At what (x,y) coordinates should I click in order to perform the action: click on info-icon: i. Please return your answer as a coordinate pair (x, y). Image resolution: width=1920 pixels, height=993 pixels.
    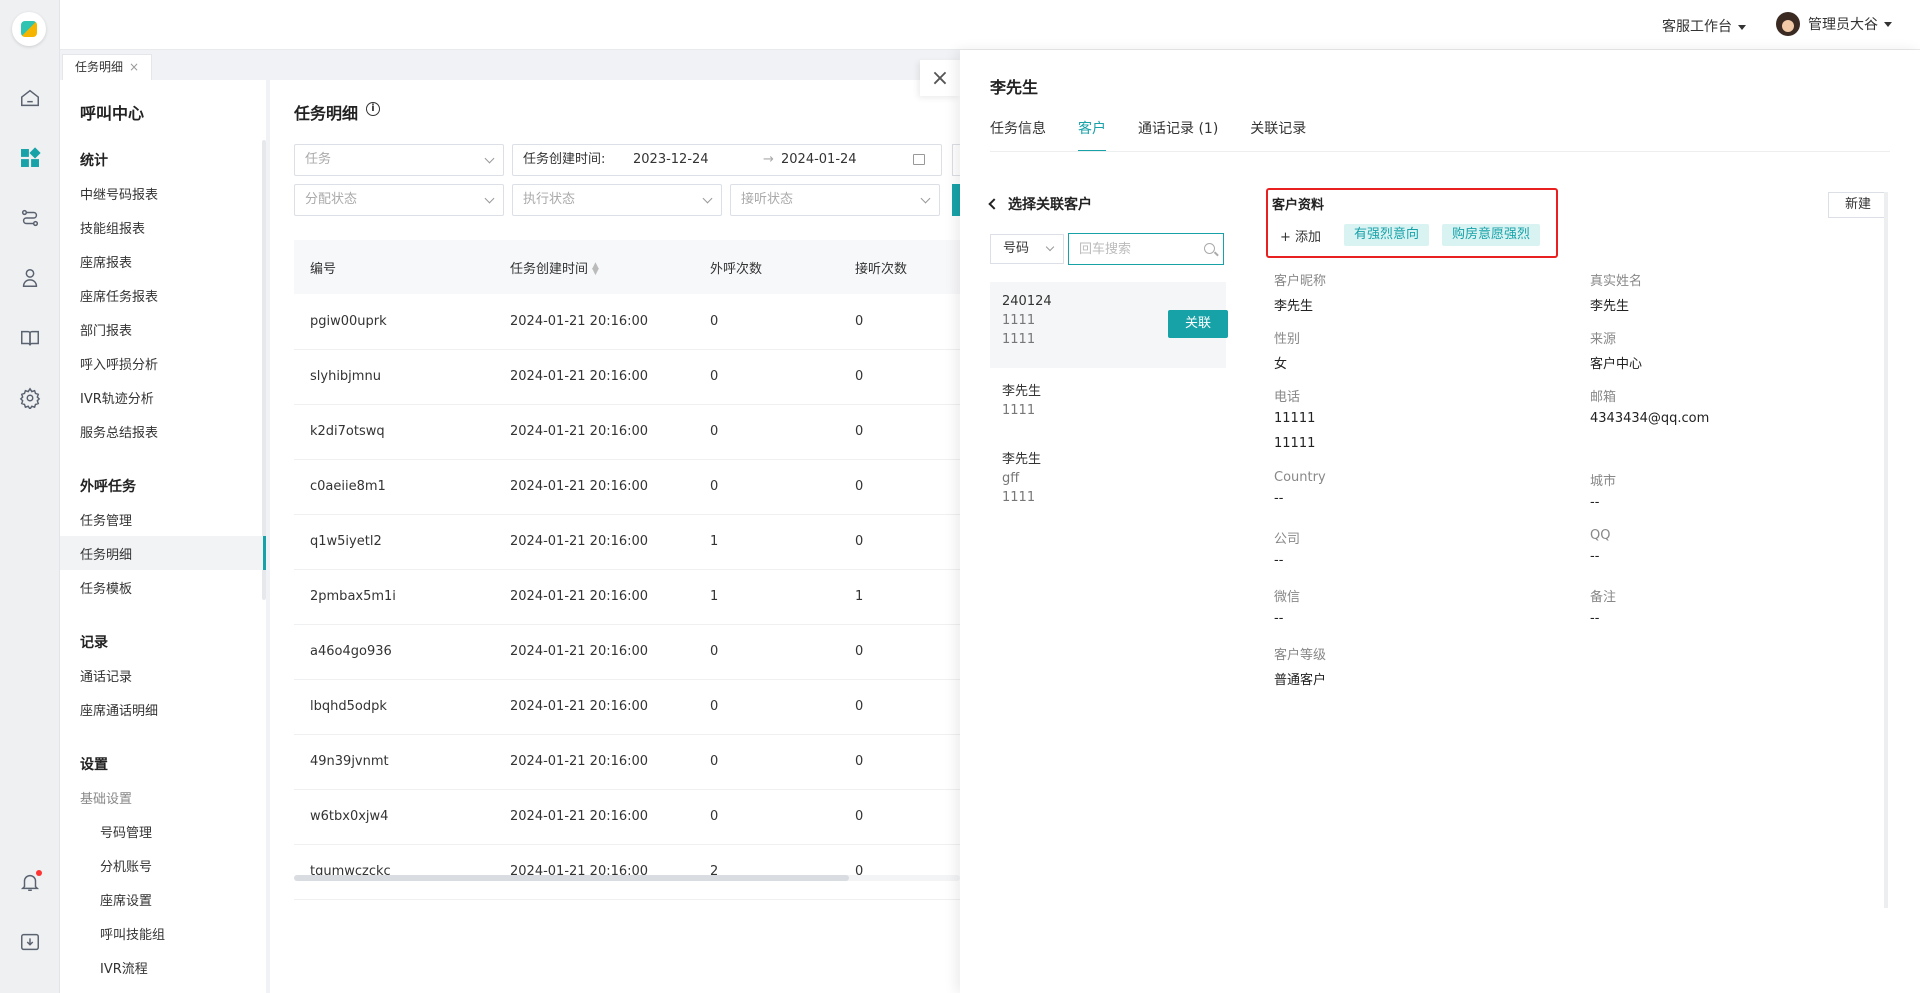
    Looking at the image, I should click on (373, 109).